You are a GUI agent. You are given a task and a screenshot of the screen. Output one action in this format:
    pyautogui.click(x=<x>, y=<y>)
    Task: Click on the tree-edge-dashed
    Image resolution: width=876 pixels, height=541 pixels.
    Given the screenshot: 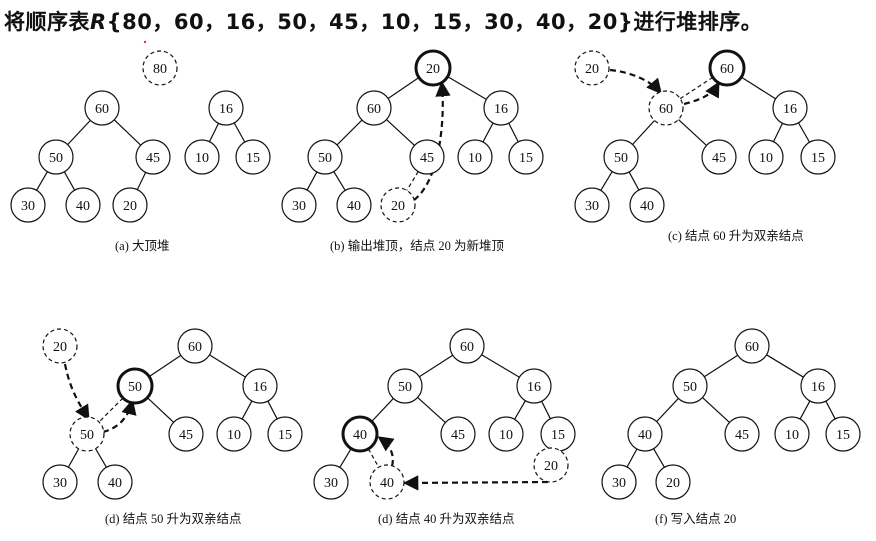 What is the action you would take?
    pyautogui.click(x=111, y=410)
    